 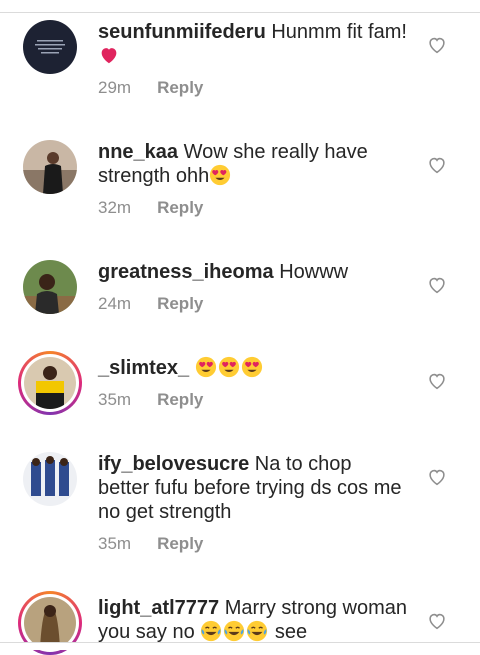 What do you see at coordinates (115, 87) in the screenshot?
I see `comment-time: 29m` at bounding box center [115, 87].